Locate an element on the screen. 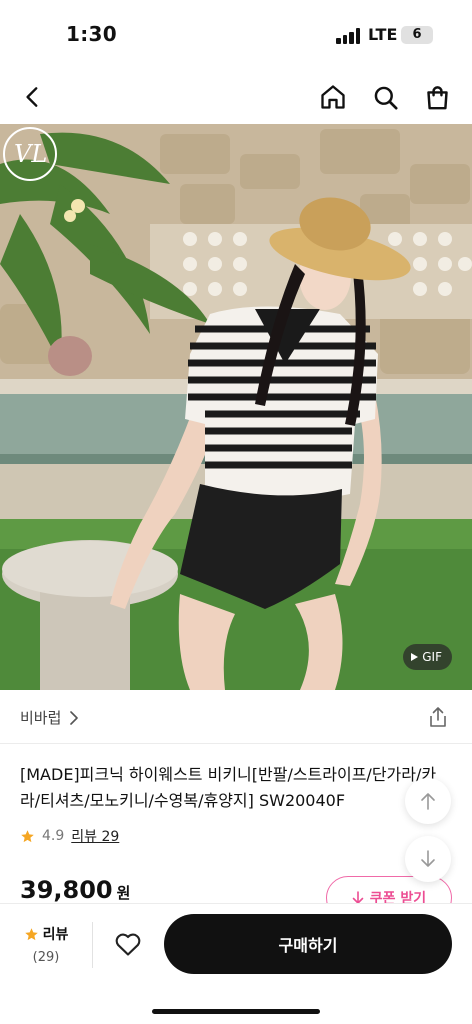 Image resolution: width=472 pixels, height=1024 pixels. scroll-down-button is located at coordinates (428, 859).